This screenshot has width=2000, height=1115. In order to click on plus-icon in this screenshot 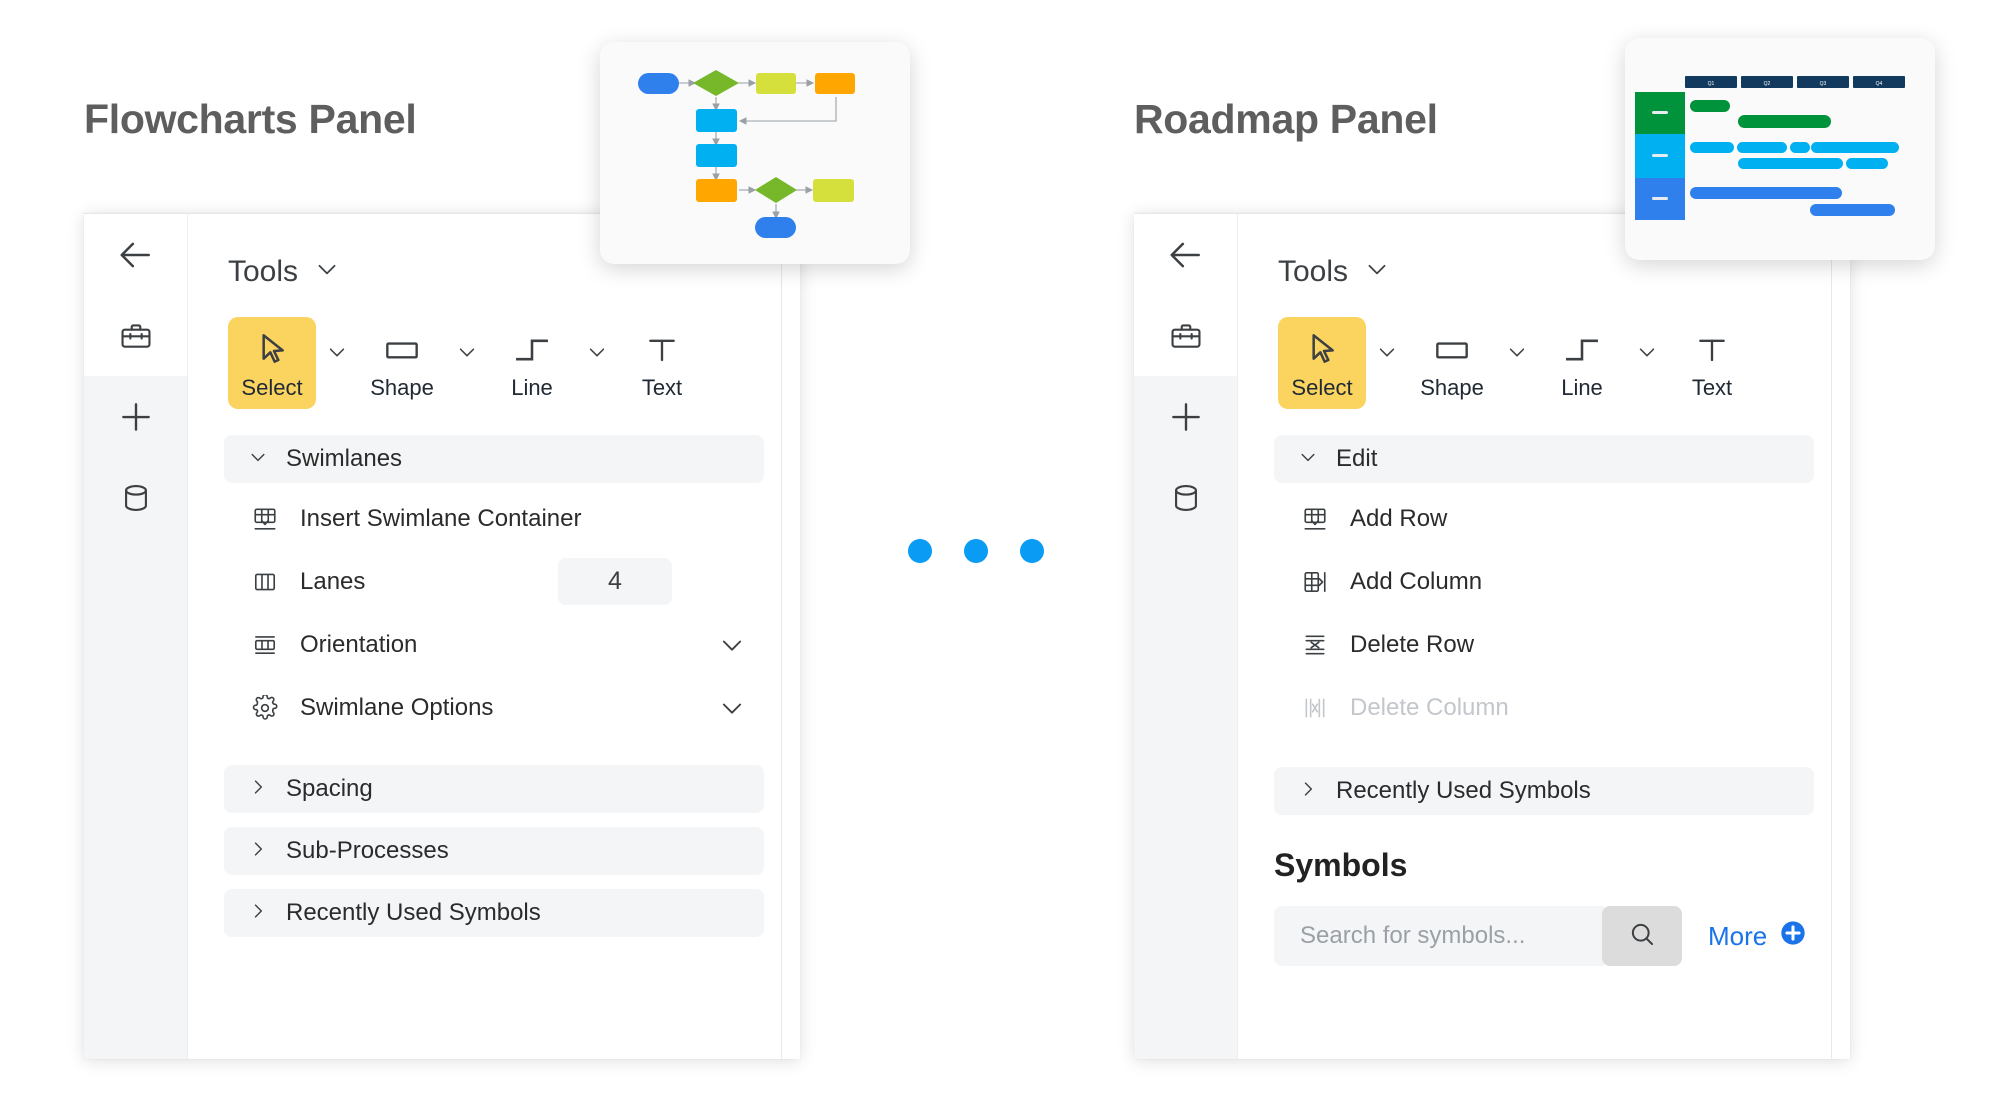, I will do `click(1186, 417)`.